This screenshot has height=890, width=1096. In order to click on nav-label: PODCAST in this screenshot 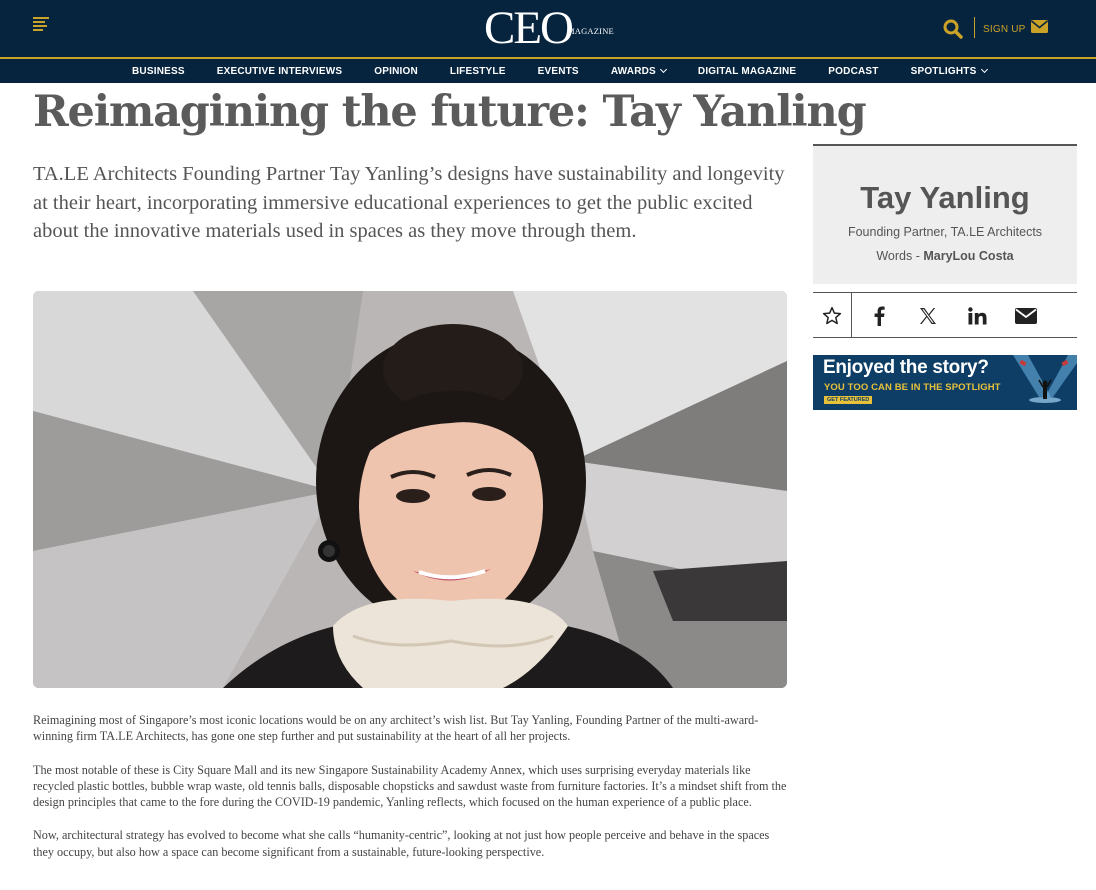, I will do `click(853, 71)`.